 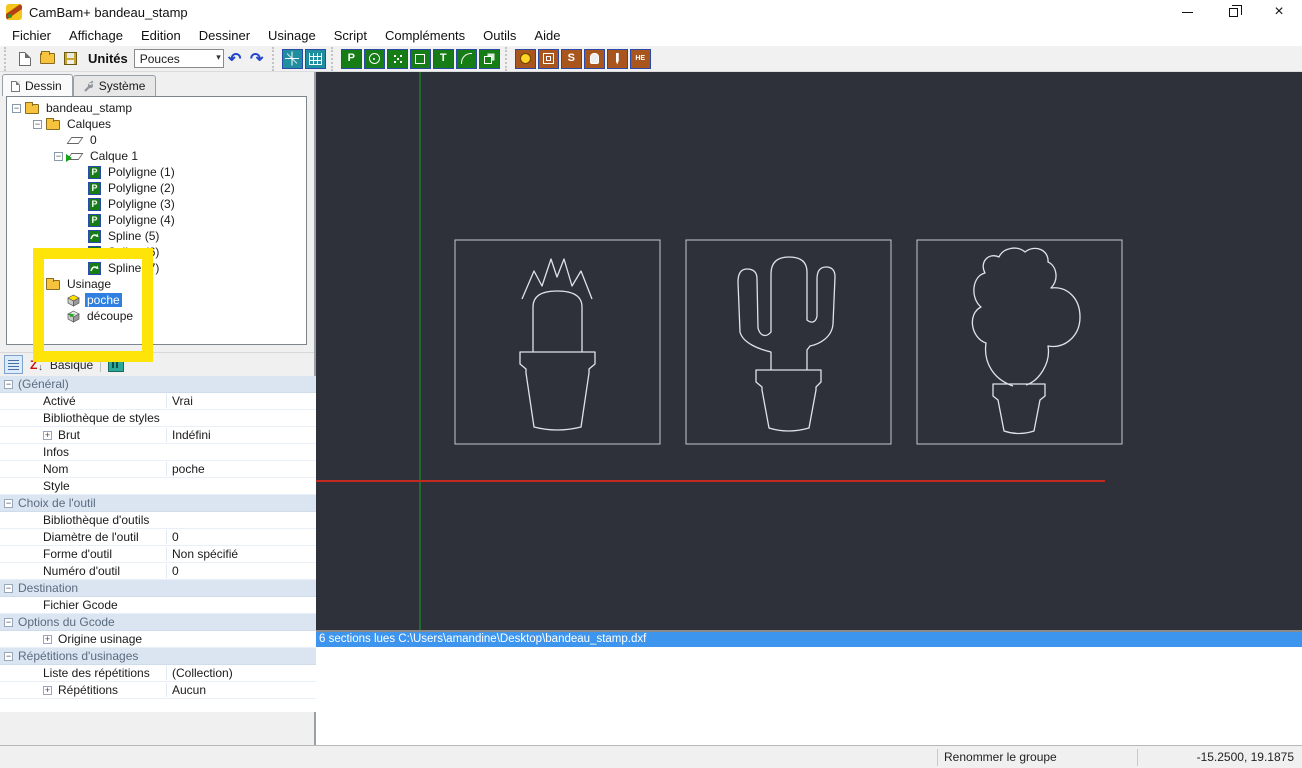 I want to click on property-value: Aucun, so click(x=241, y=690).